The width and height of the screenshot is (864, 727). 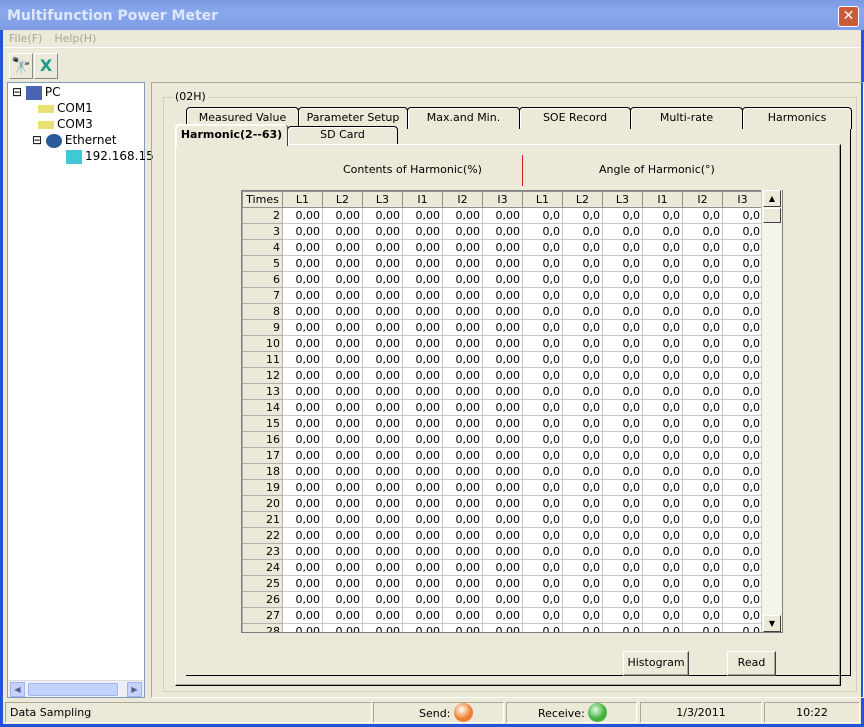 I want to click on menu-help: Help(H), so click(x=75, y=38).